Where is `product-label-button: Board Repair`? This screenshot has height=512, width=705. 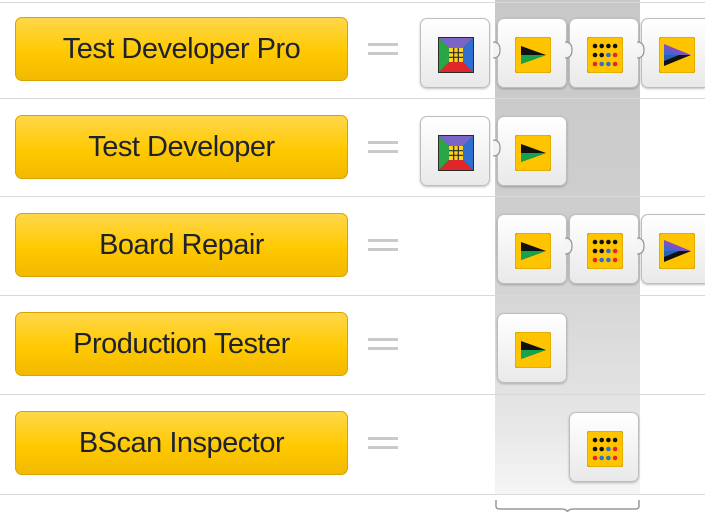
product-label-button: Board Repair is located at coordinates (181, 245).